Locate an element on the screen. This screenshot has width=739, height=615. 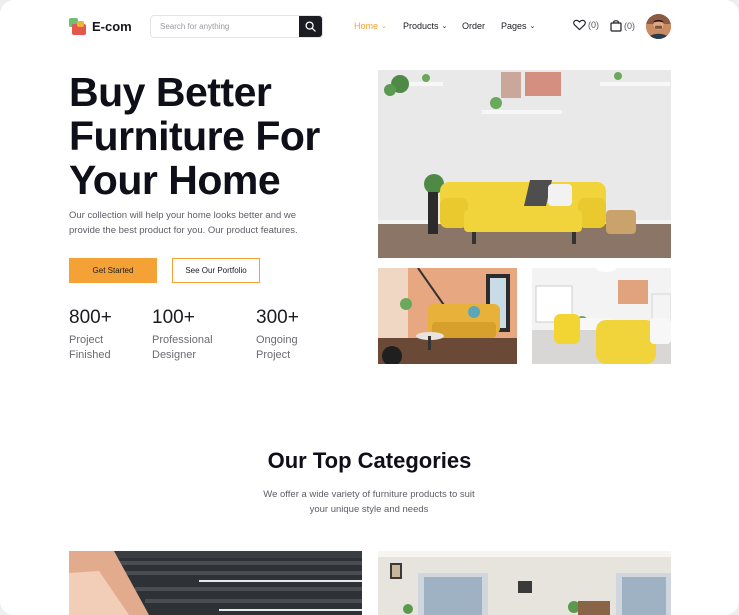
shopping-bag-icon is located at coordinates (616, 26).